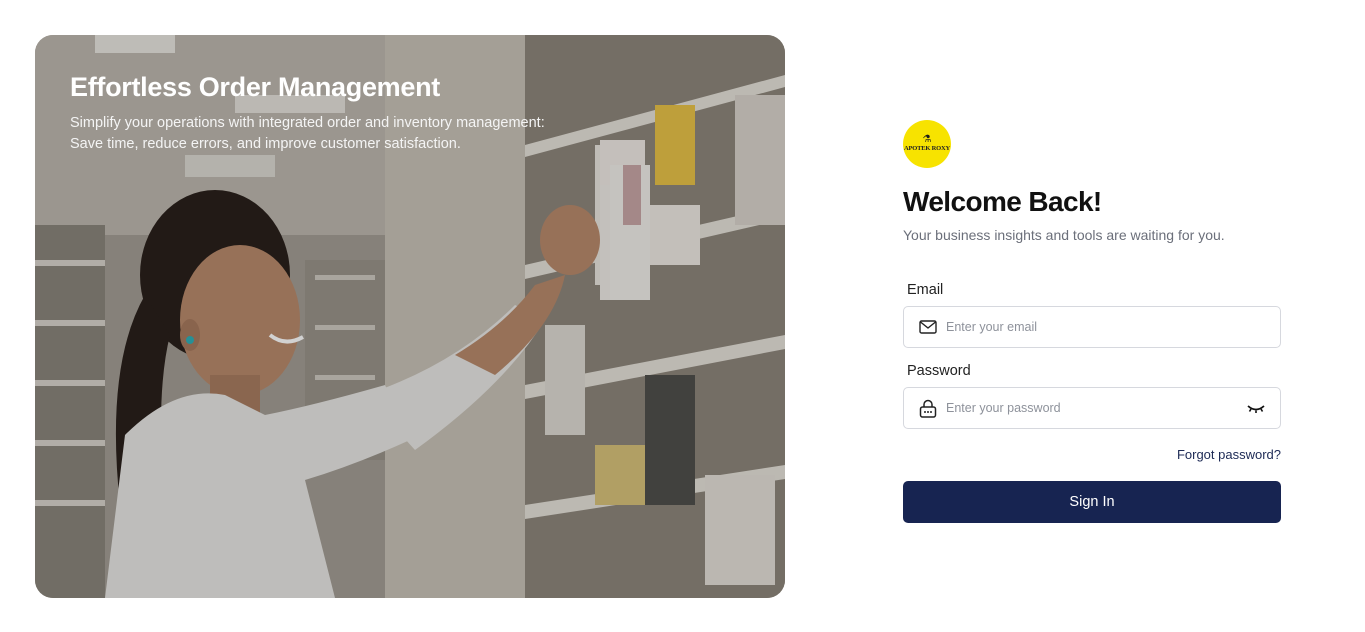  What do you see at coordinates (1086, 327) in the screenshot?
I see `email-input` at bounding box center [1086, 327].